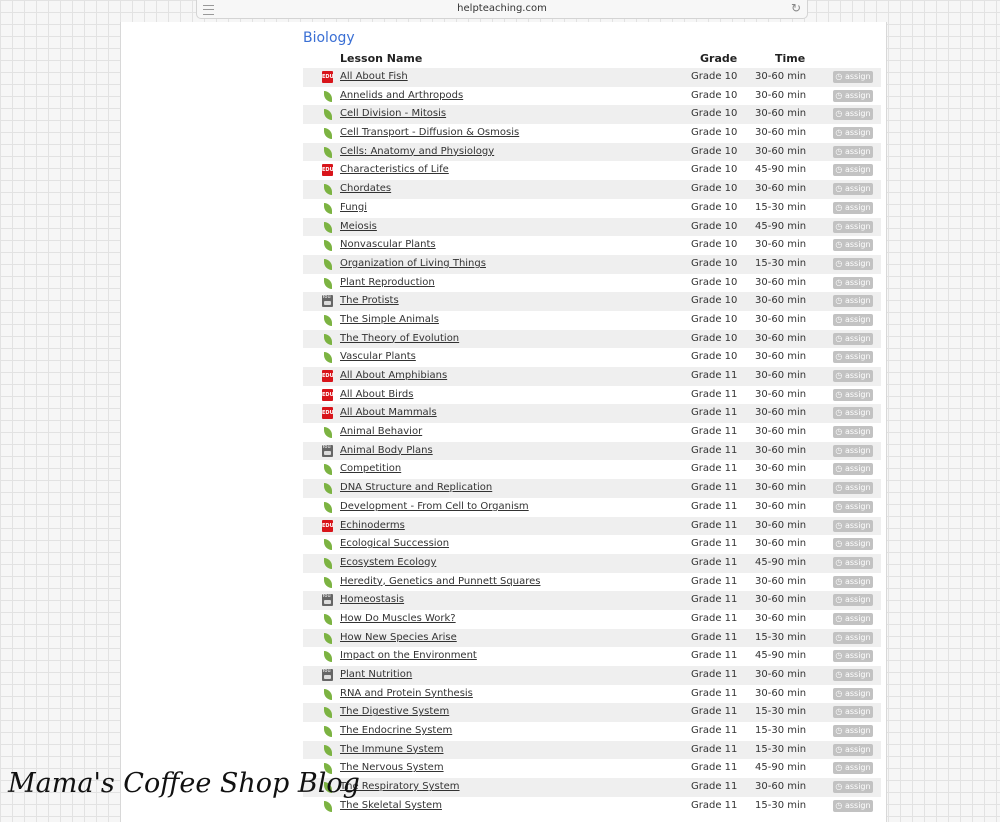 This screenshot has height=822, width=1000. Describe the element at coordinates (408, 655) in the screenshot. I see `lesson-link: Impact on the Environment` at that location.